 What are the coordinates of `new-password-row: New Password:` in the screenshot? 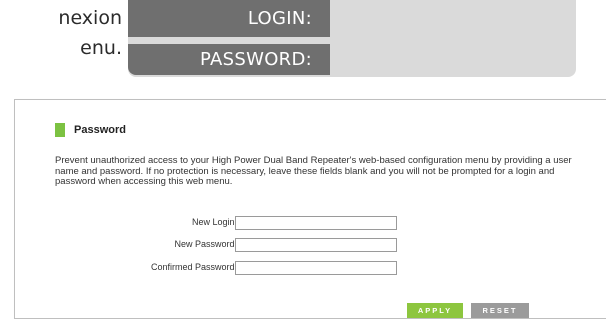 It's located at (235, 245).